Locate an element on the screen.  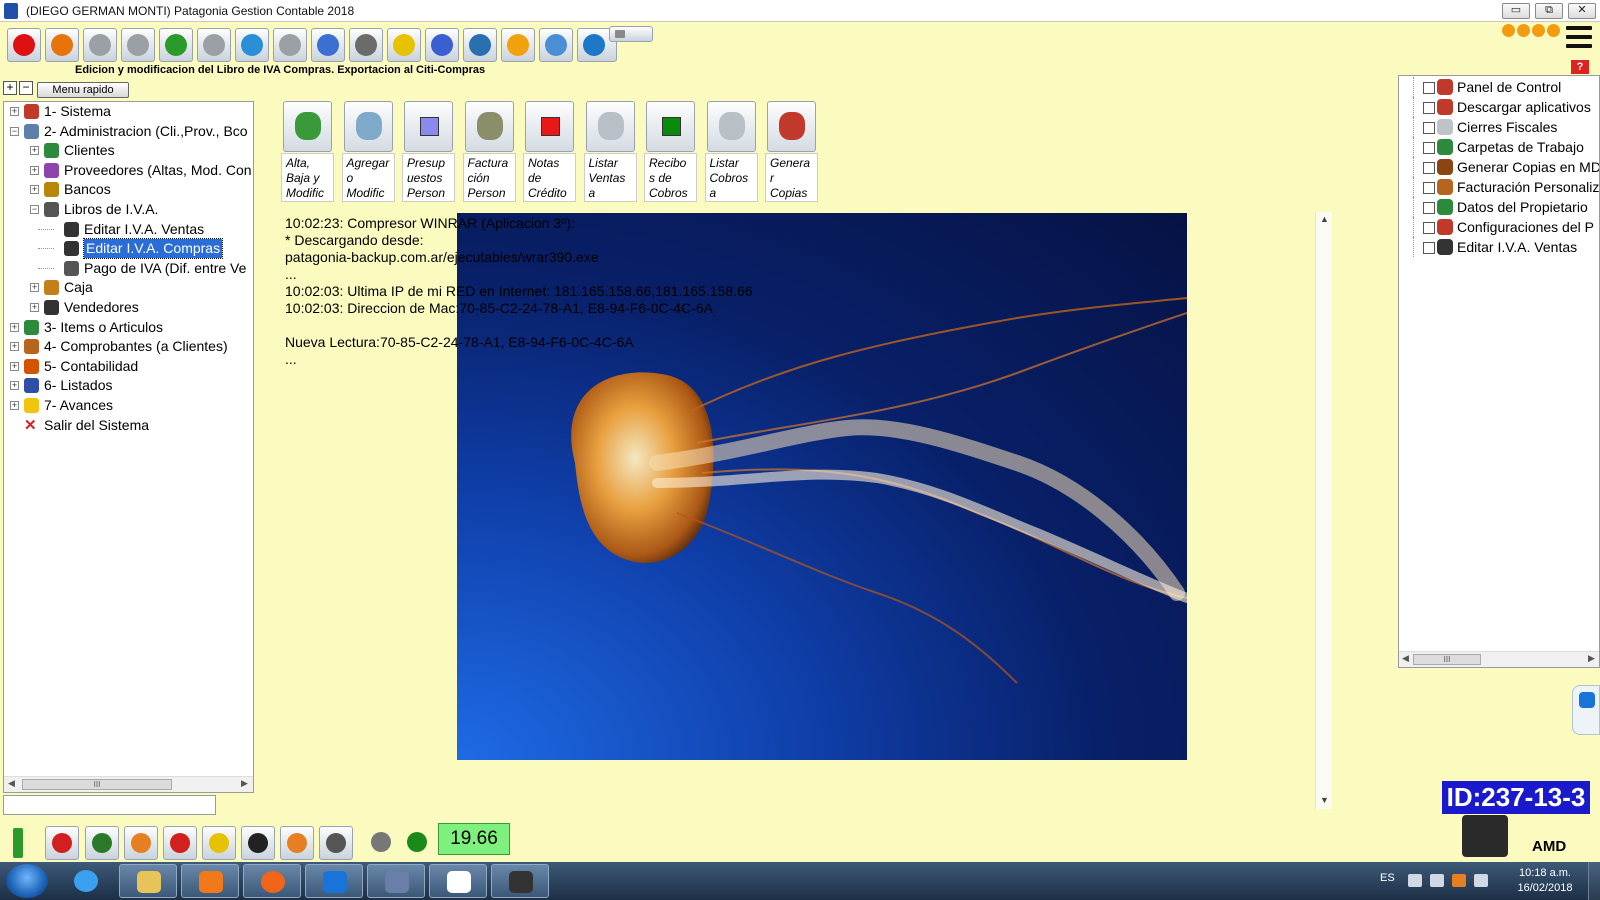
scroll-thumb: III is located at coordinates (1447, 659).